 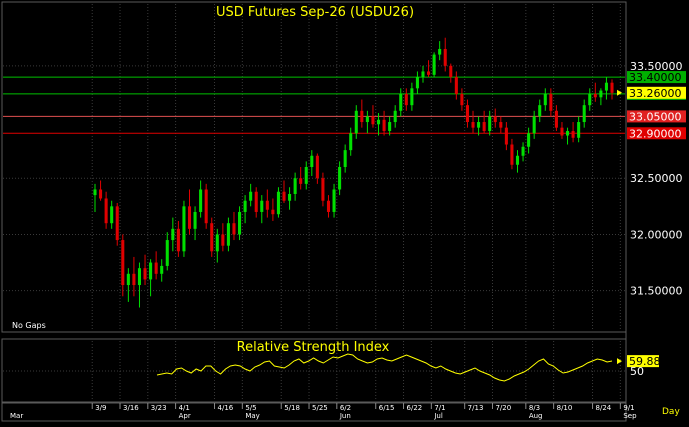 What do you see at coordinates (345, 416) in the screenshot?
I see `month-label: Jun` at bounding box center [345, 416].